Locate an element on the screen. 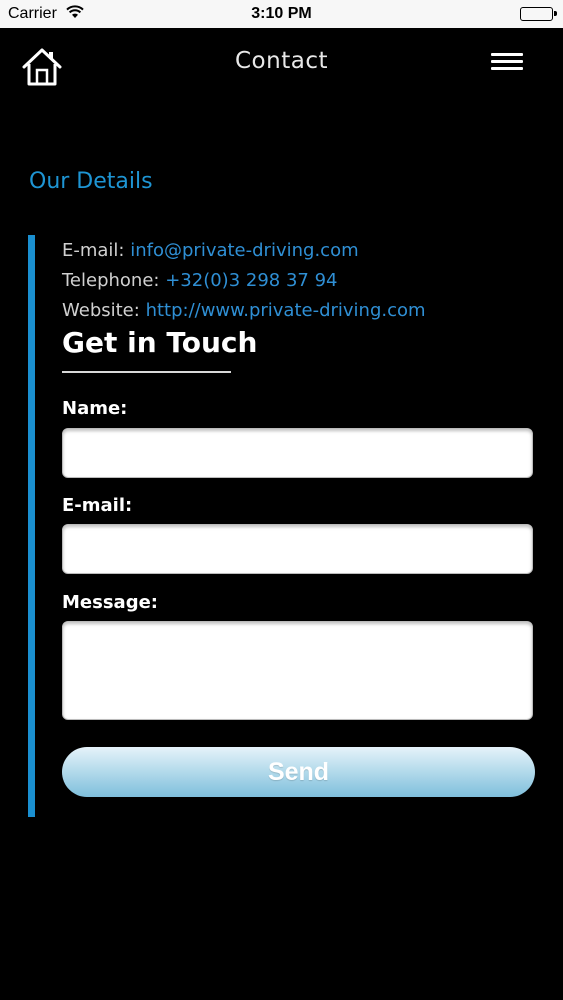  email-detail-label: E-mail: is located at coordinates (93, 250).